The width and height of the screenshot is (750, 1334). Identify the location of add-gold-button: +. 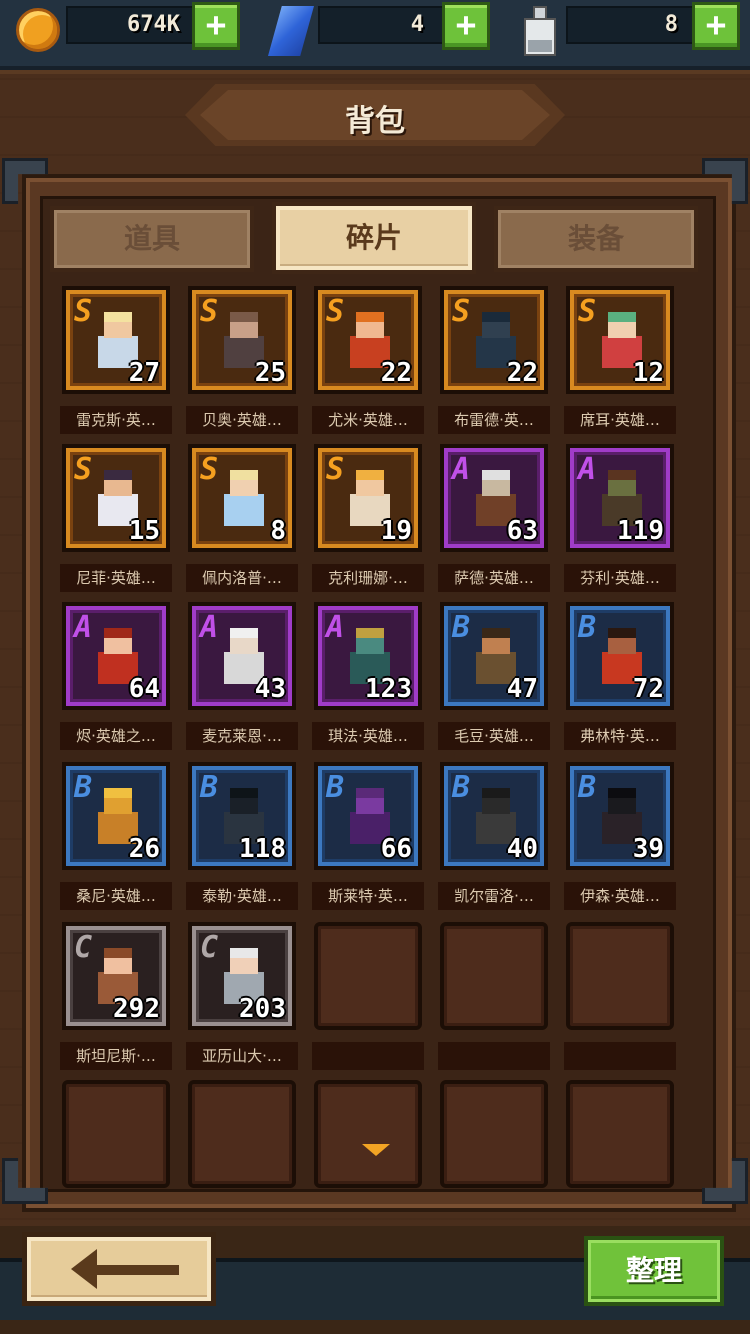
(216, 26).